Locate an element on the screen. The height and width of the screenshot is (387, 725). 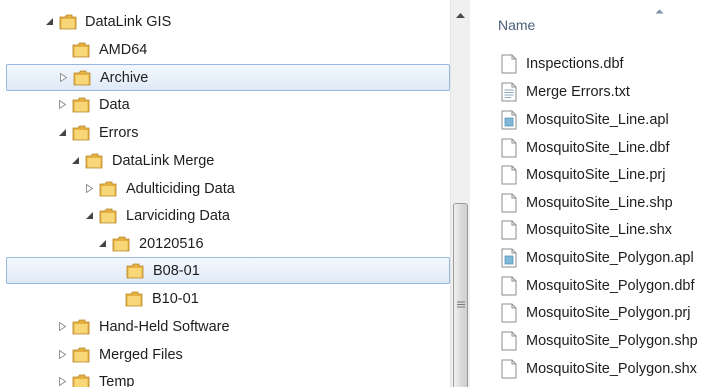
file-name: MosquitoSite_Line.dbf is located at coordinates (598, 148).